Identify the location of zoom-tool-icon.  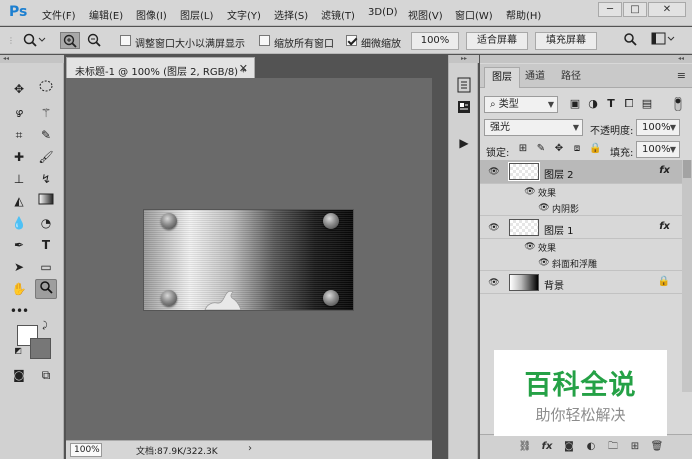
(46, 289).